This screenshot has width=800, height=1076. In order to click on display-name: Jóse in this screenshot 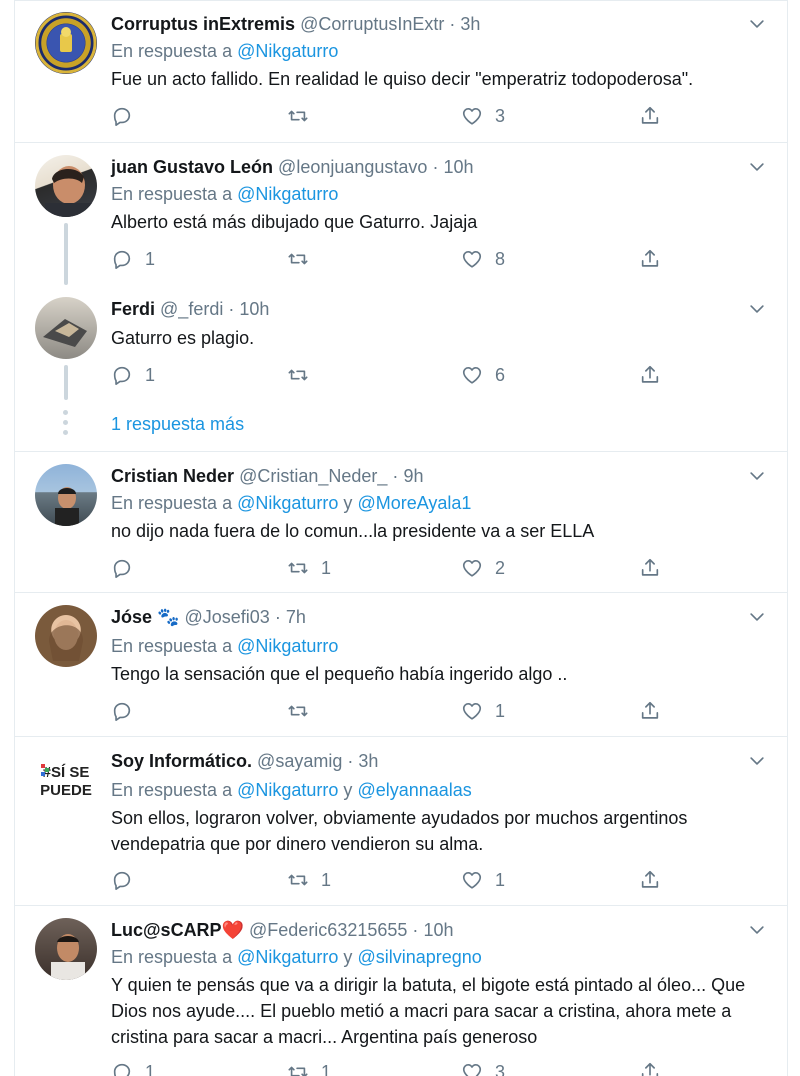, I will do `click(131, 617)`.